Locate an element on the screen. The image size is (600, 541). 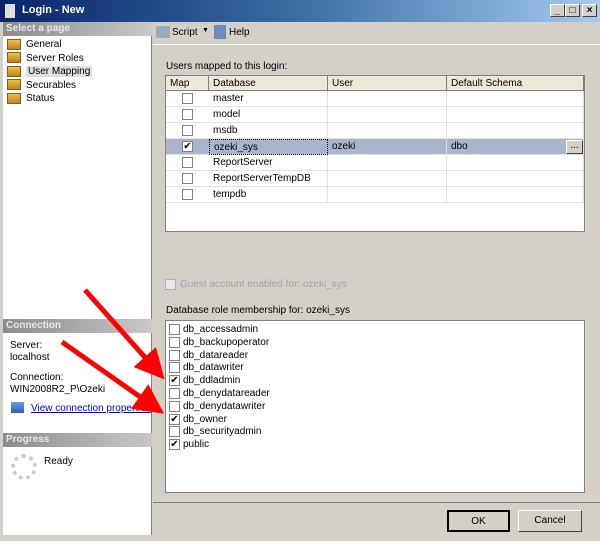
arrow-to-db-ddladmin is located at coordinates (124, 334).